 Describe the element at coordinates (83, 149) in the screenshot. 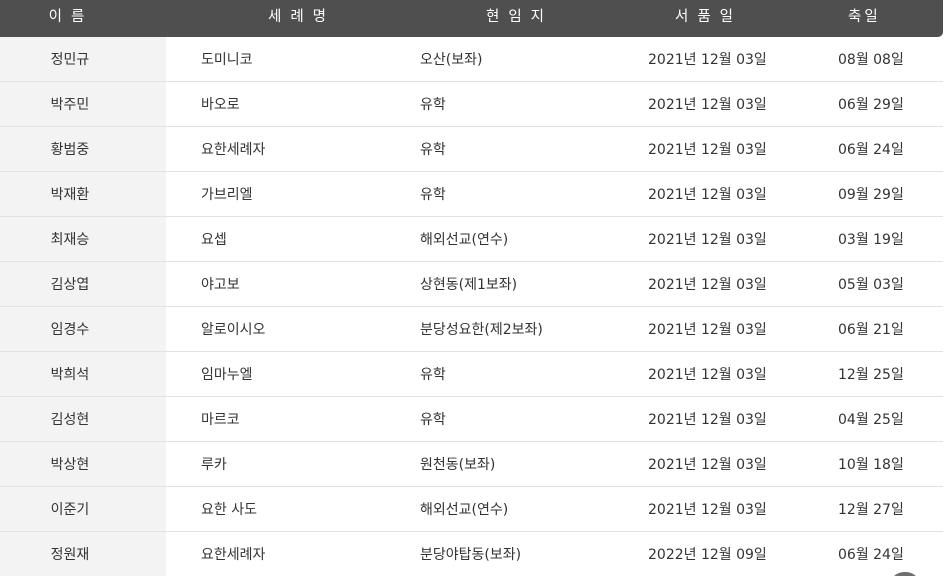

I see `cell-name: 황범중` at that location.